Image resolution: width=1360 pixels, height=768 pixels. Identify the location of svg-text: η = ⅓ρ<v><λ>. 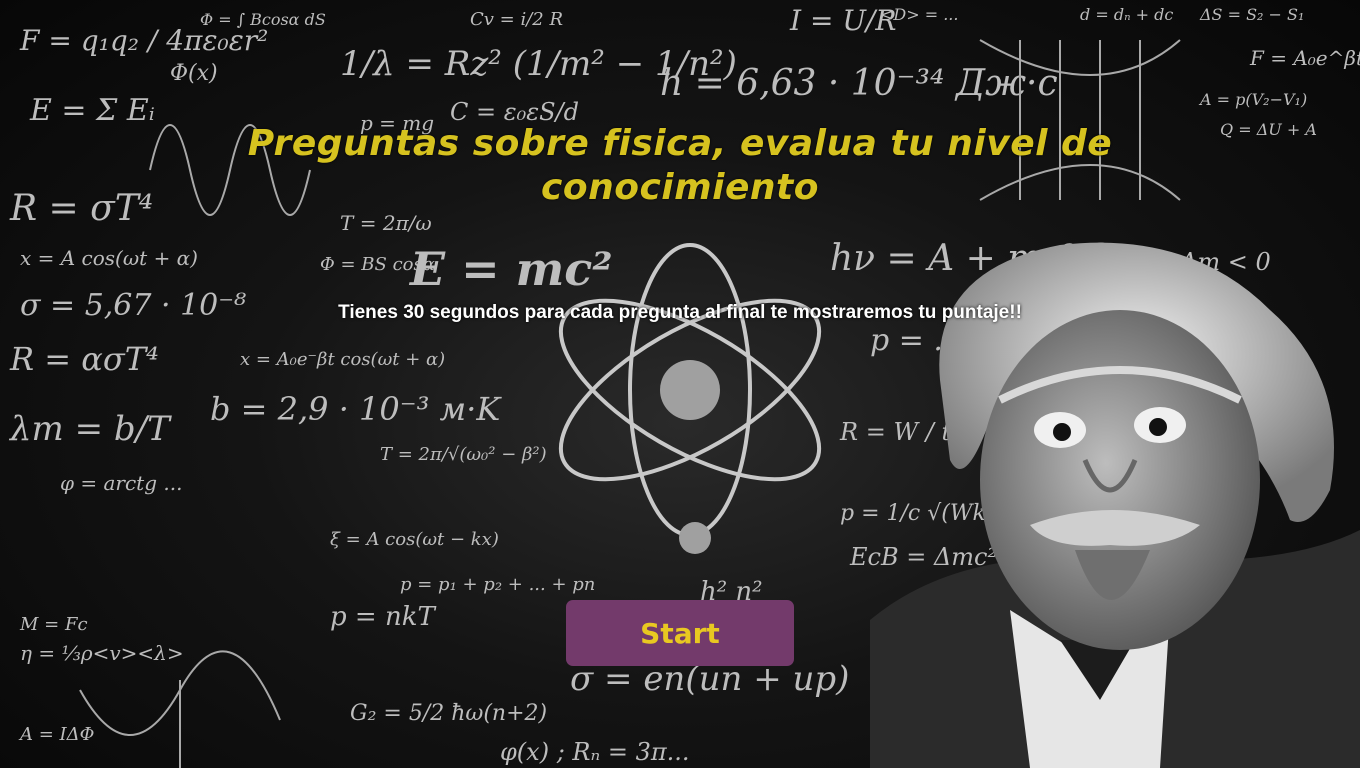
(102, 653).